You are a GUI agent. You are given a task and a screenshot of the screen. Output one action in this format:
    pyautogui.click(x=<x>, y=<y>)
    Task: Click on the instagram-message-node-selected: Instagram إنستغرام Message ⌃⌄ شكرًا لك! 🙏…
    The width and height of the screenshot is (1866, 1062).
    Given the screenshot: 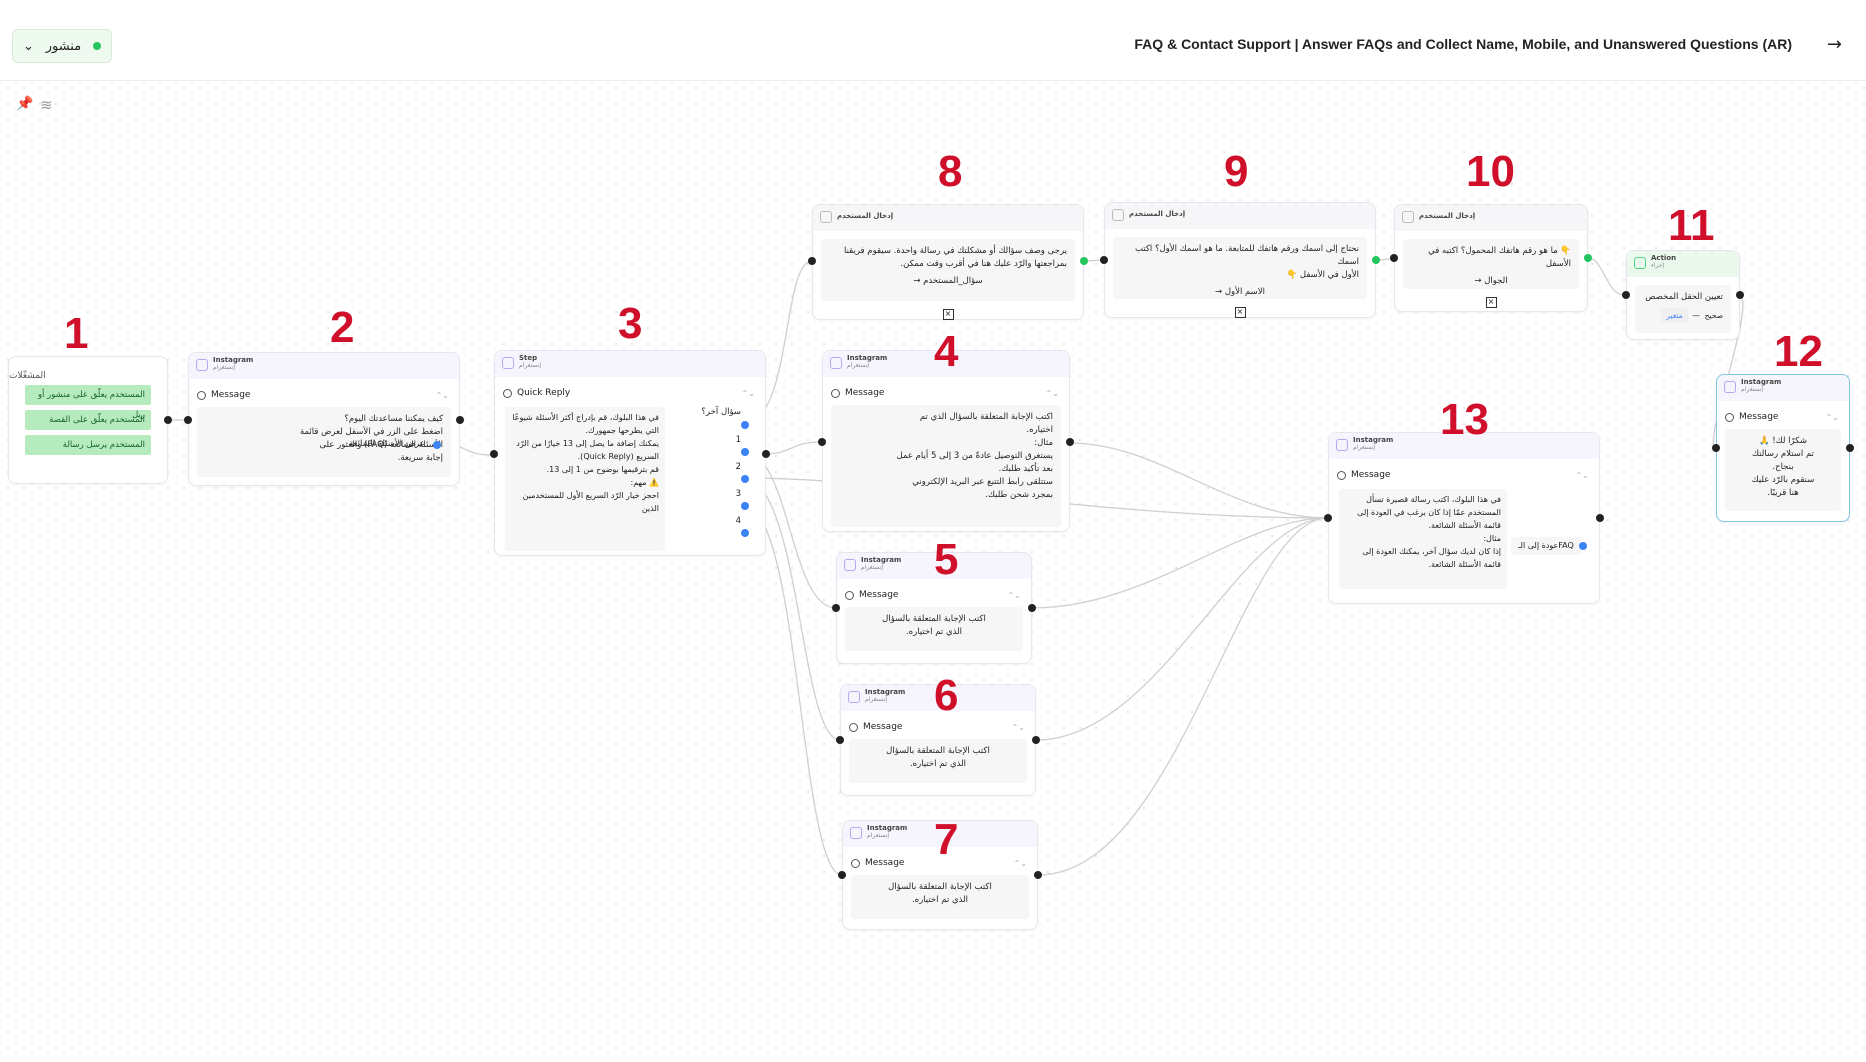 What is the action you would take?
    pyautogui.click(x=1783, y=448)
    